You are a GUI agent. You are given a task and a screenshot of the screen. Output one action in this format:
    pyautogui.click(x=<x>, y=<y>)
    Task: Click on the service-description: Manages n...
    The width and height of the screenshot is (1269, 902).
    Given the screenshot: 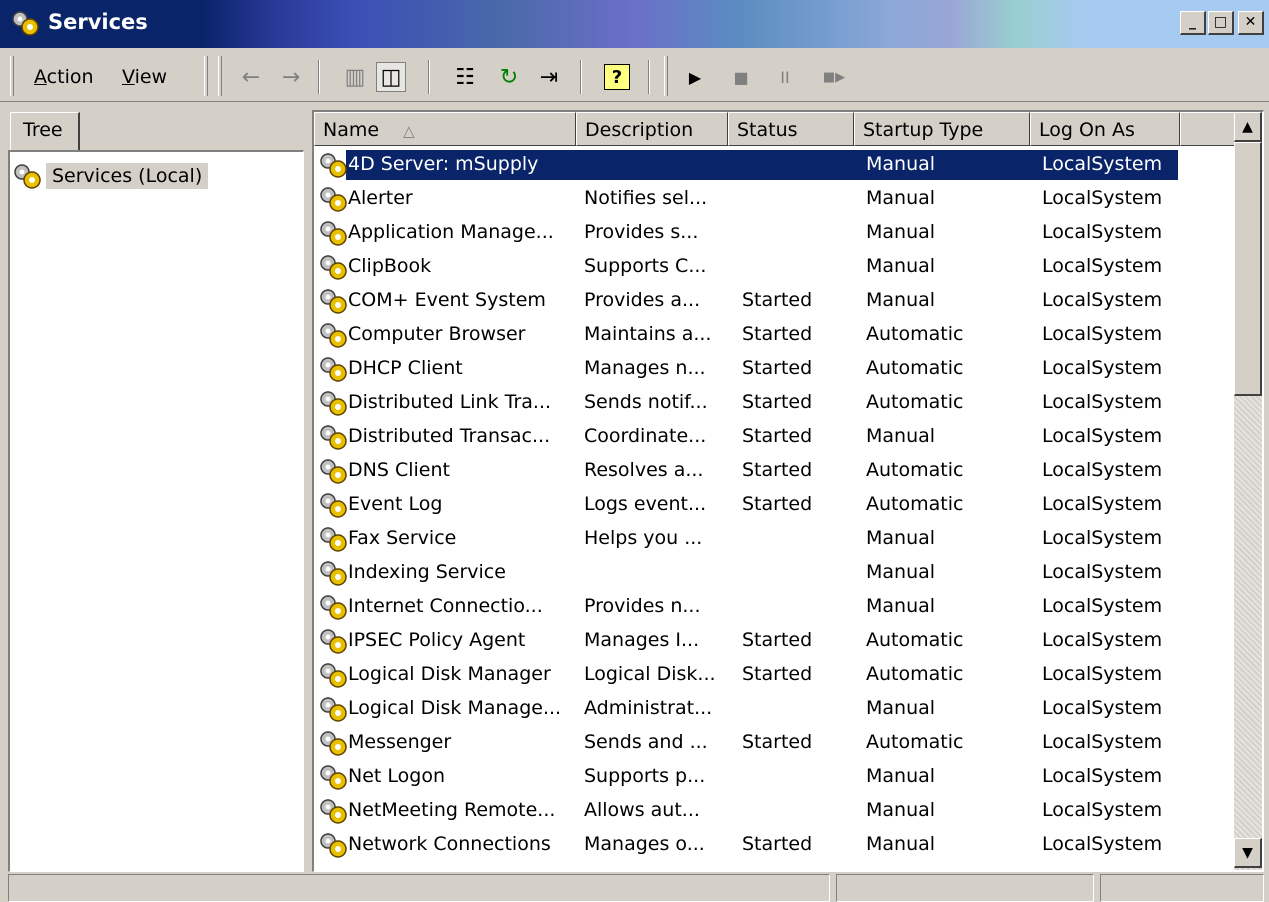 What is the action you would take?
    pyautogui.click(x=645, y=368)
    